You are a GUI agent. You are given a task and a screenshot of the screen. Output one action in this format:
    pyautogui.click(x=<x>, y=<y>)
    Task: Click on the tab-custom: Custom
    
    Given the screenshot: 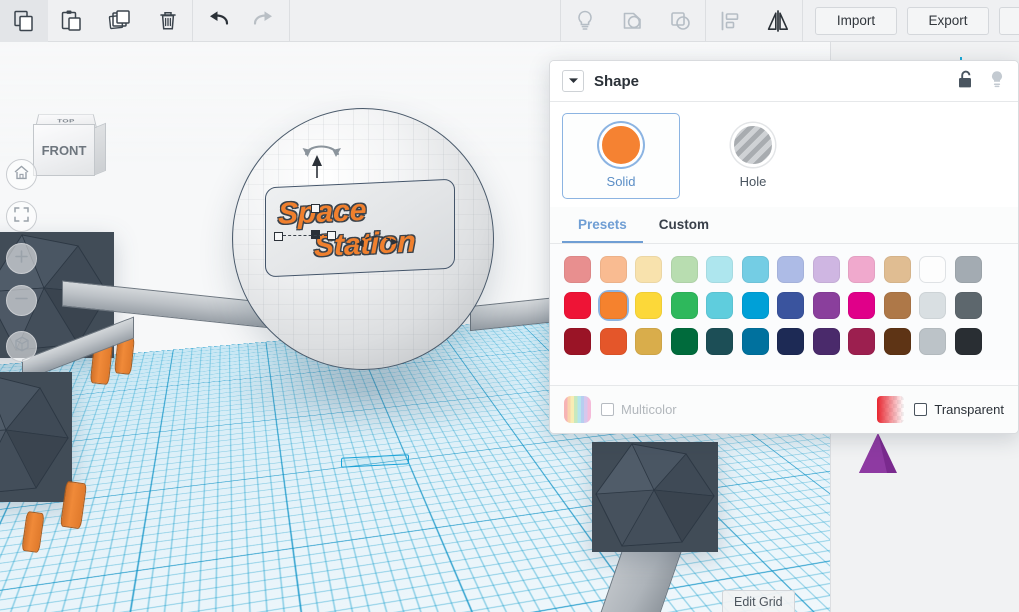 What is the action you would take?
    pyautogui.click(x=684, y=225)
    